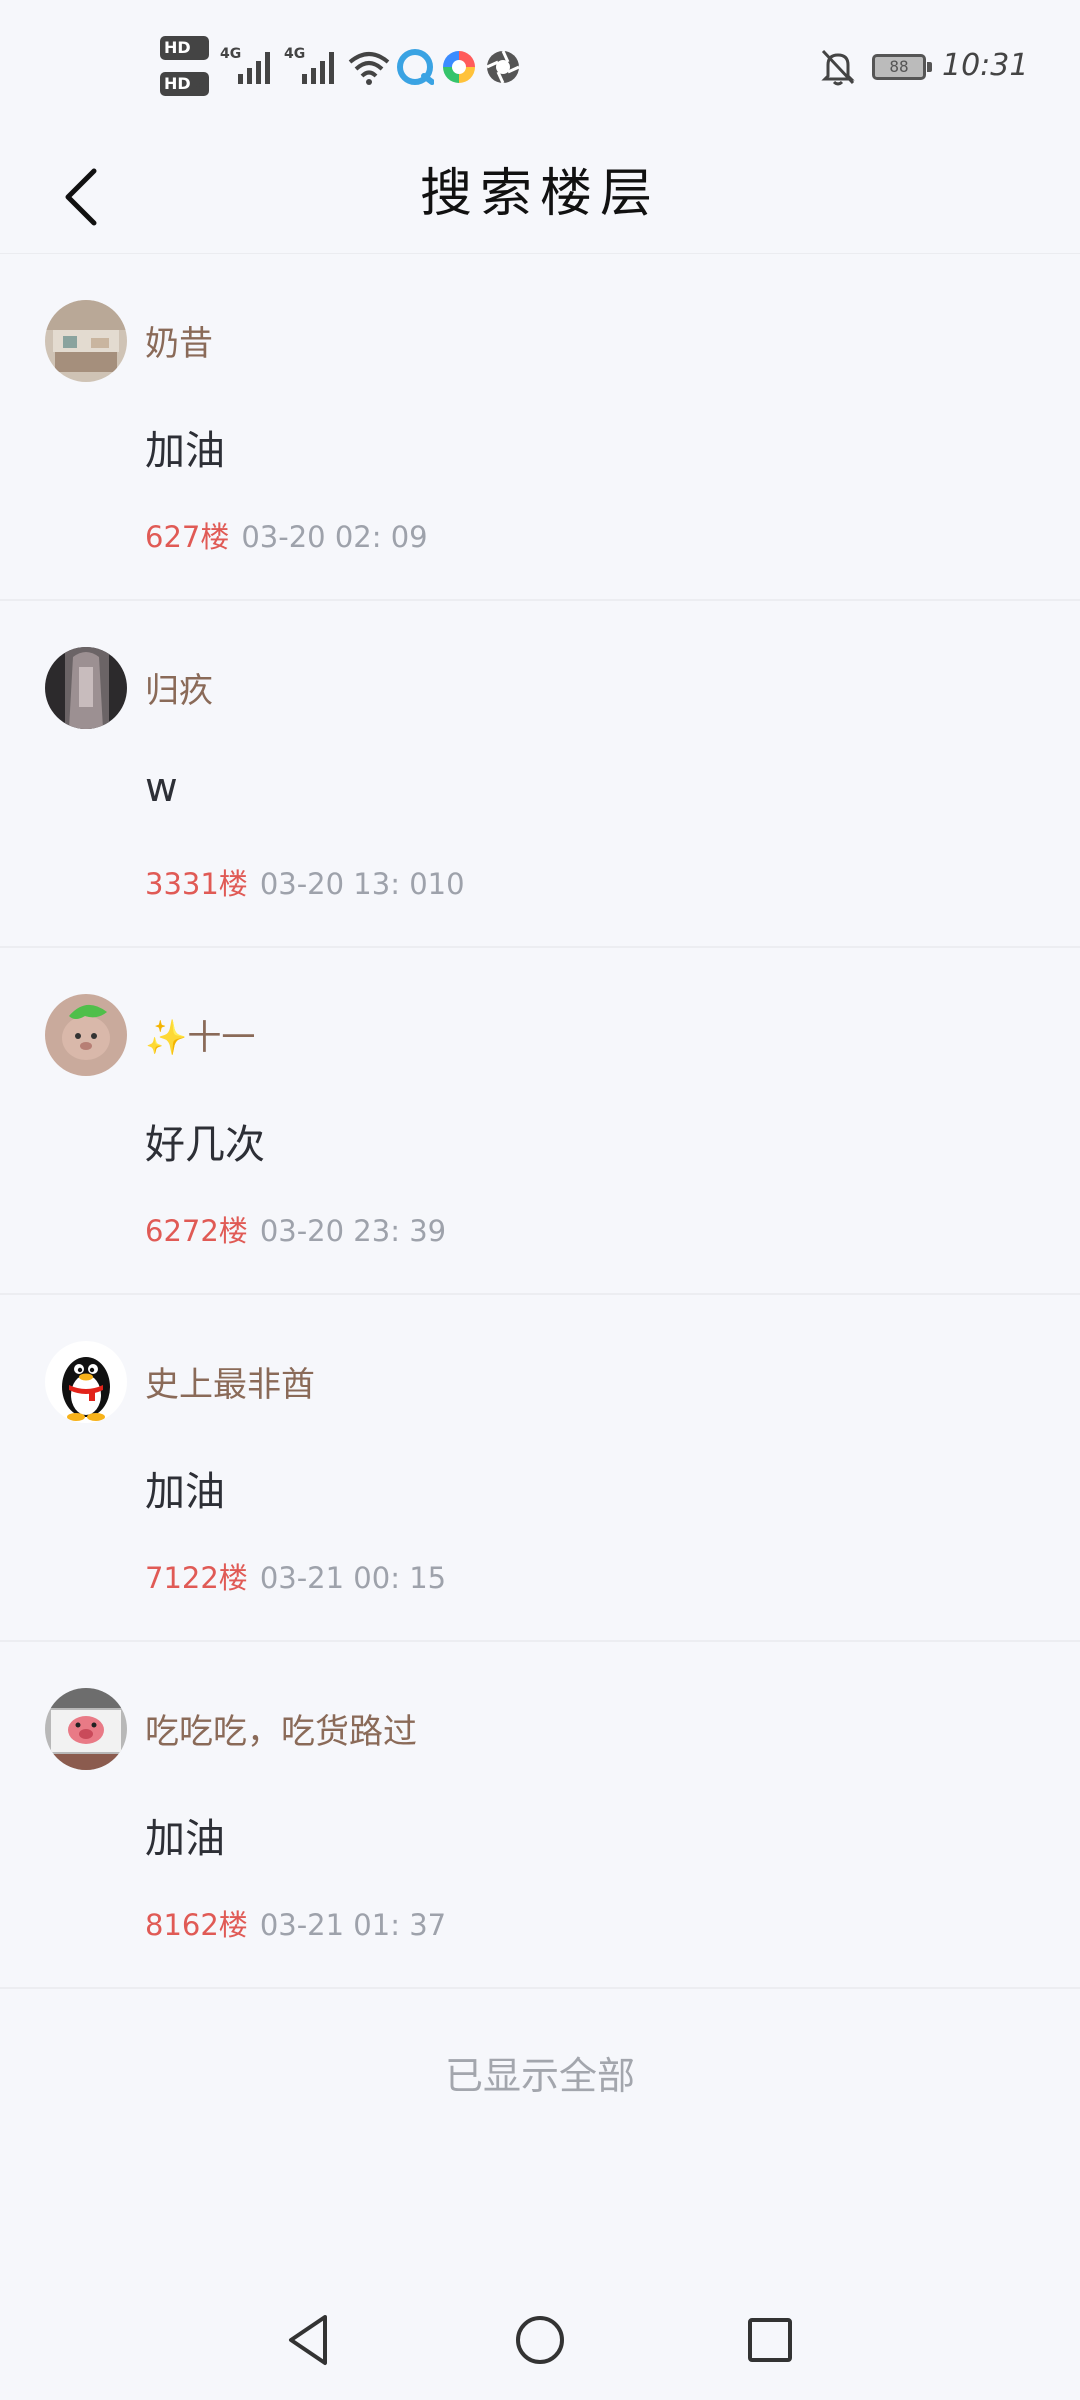 The width and height of the screenshot is (1080, 2400). I want to click on post-meta: 6272楼 03-20 23: 39, so click(295, 1229).